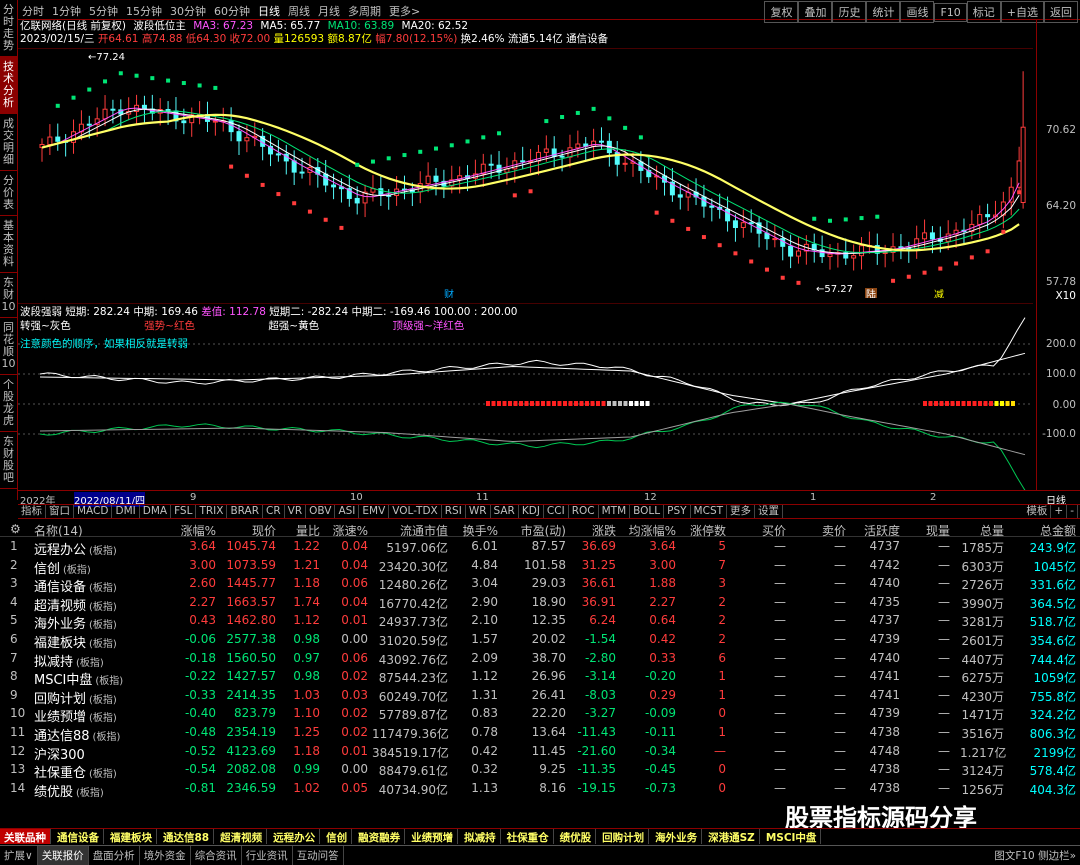 The height and width of the screenshot is (865, 1080). What do you see at coordinates (8, 346) in the screenshot?
I see `left-tab: 同花顺10` at bounding box center [8, 346].